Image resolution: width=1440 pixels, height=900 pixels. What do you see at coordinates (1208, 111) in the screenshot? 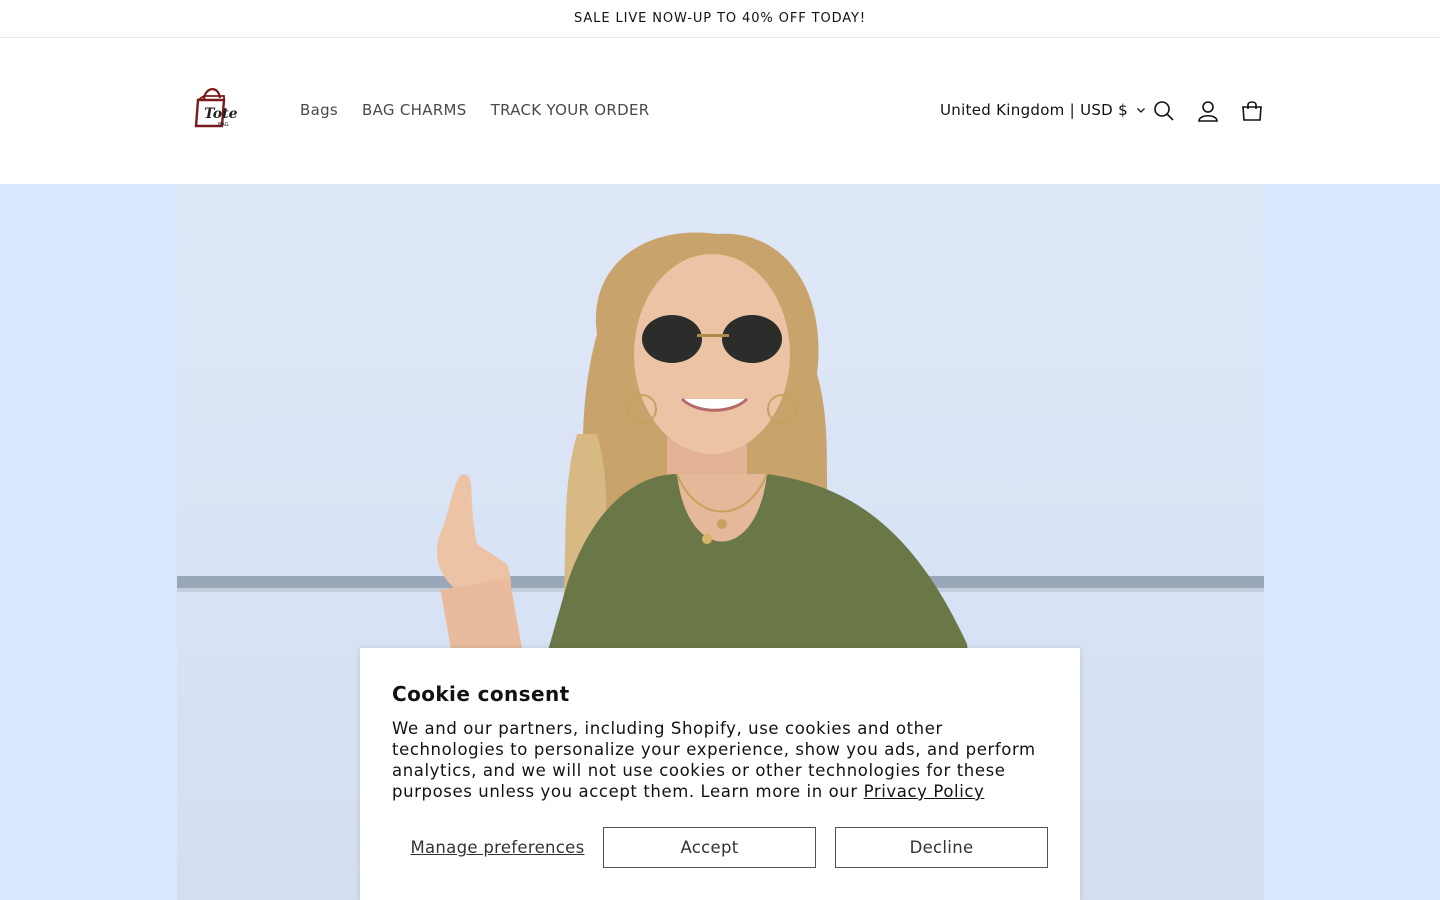
I see `account-icon` at bounding box center [1208, 111].